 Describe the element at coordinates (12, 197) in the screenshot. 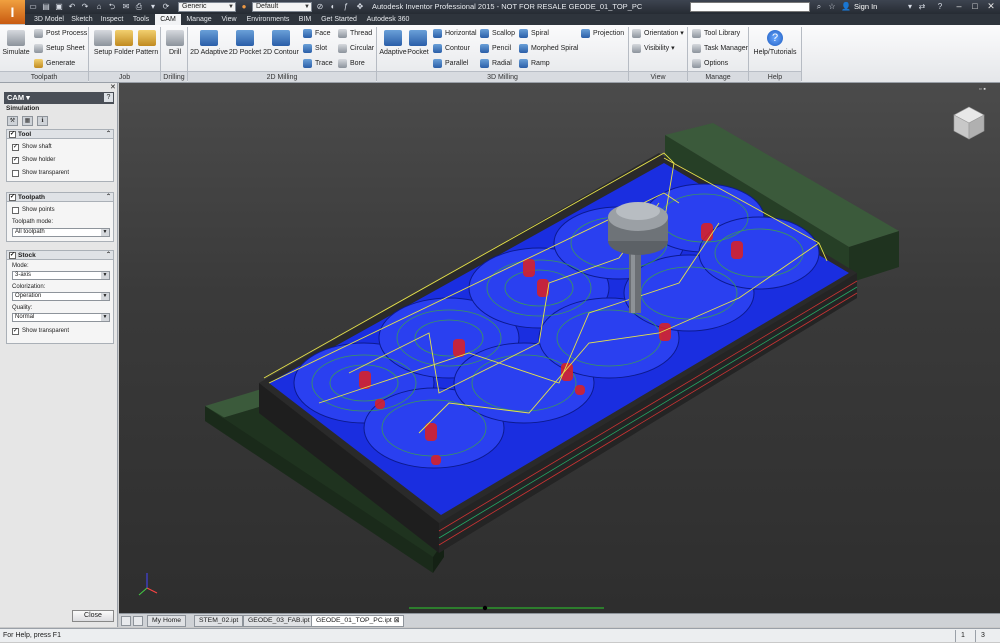

I see `toolpath-section-checkbox: ✓` at that location.